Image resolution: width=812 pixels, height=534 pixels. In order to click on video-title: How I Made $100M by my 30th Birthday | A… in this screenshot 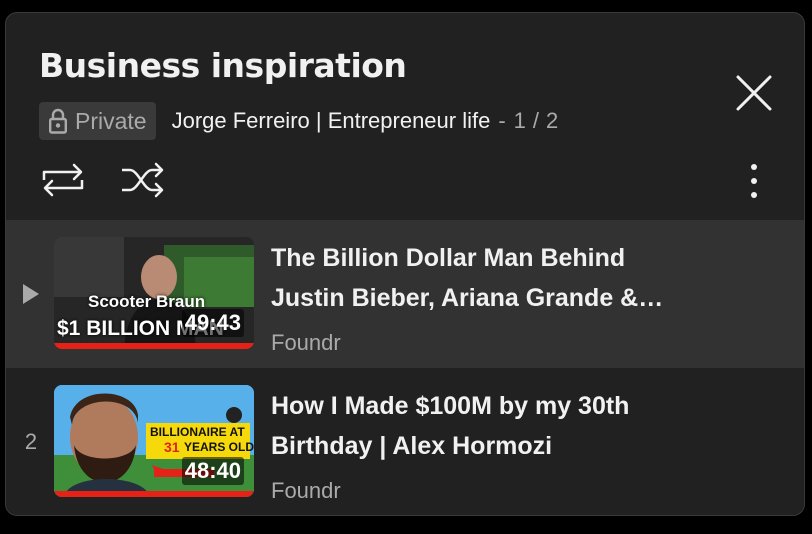, I will do `click(481, 426)`.